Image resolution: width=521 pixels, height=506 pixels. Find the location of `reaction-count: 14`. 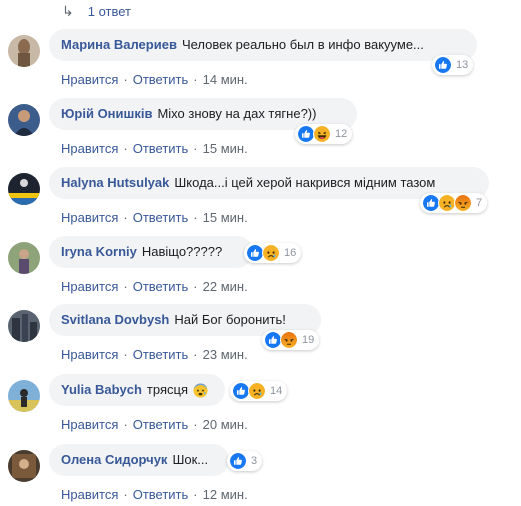

reaction-count: 14 is located at coordinates (276, 391).